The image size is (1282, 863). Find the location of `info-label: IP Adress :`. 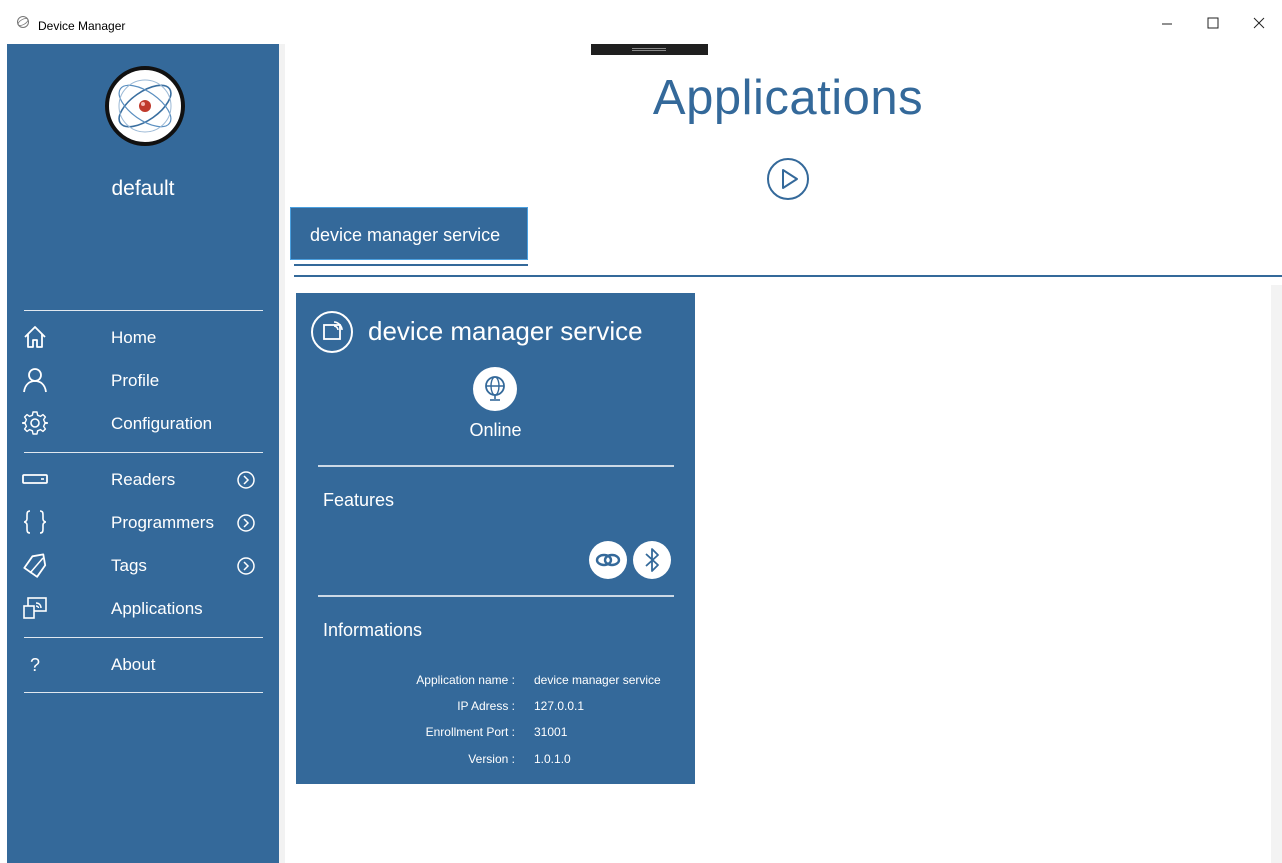

info-label: IP Adress : is located at coordinates (486, 706).